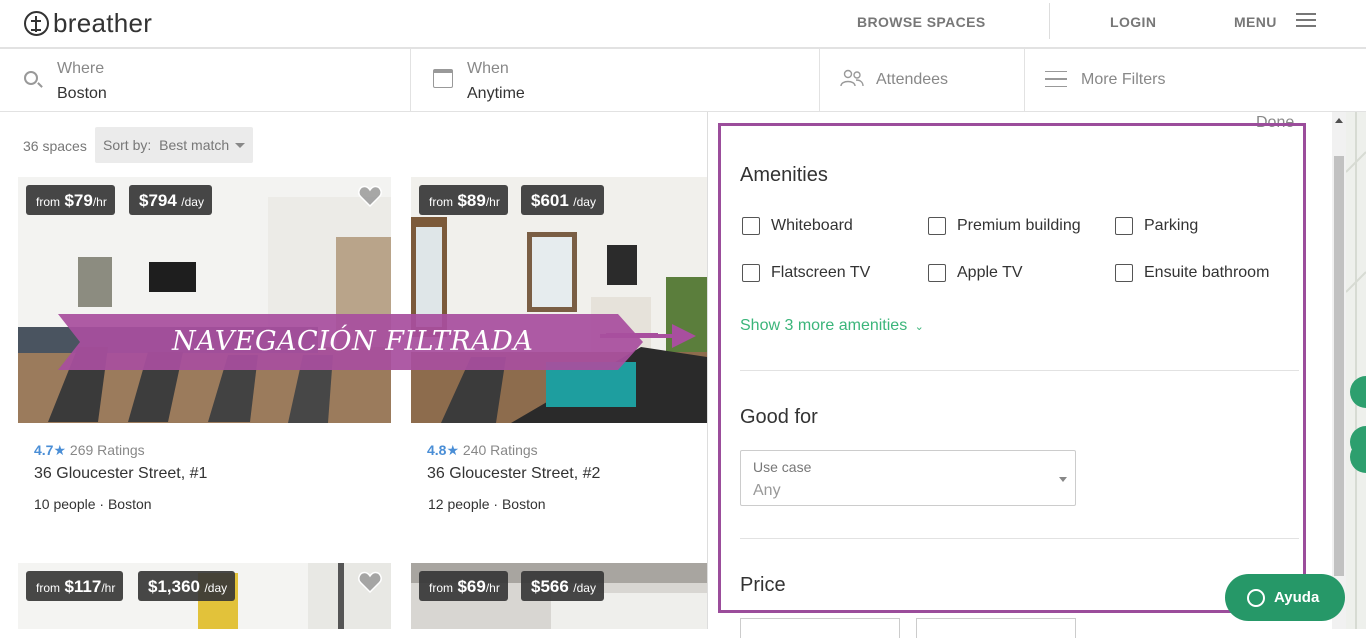 This screenshot has width=1366, height=638. Describe the element at coordinates (89, 450) in the screenshot. I see `rating: 4.7★ 269 Ratings` at that location.